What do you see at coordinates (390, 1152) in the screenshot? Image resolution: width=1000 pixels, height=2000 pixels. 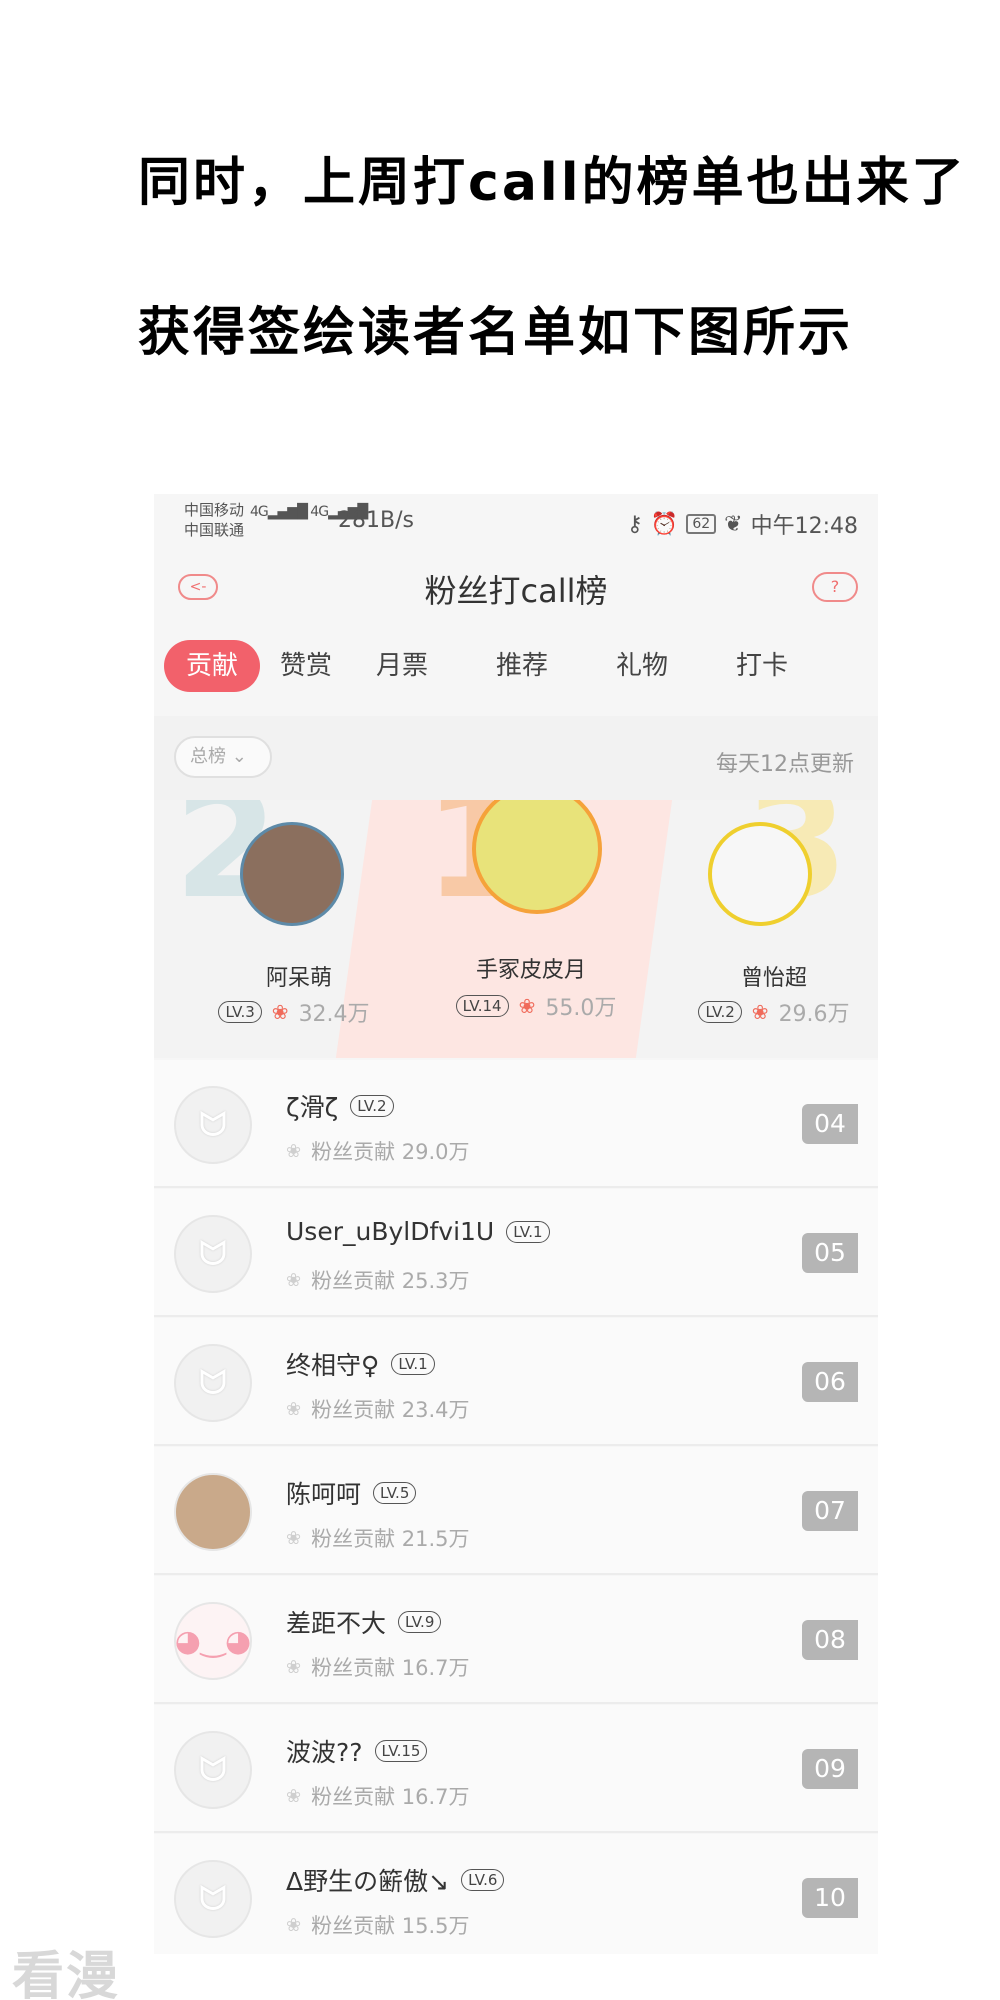 I see `contribution-value: 粉丝贡献 29.0万` at bounding box center [390, 1152].